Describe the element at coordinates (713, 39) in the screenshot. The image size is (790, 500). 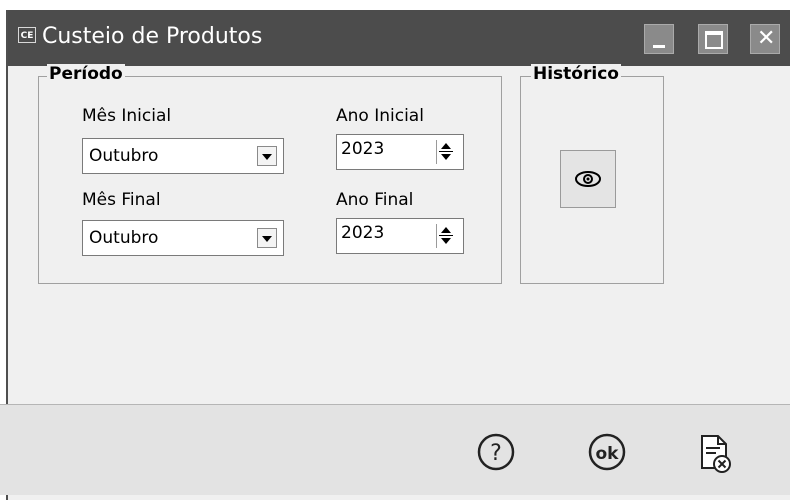
I see `maximize-button` at that location.